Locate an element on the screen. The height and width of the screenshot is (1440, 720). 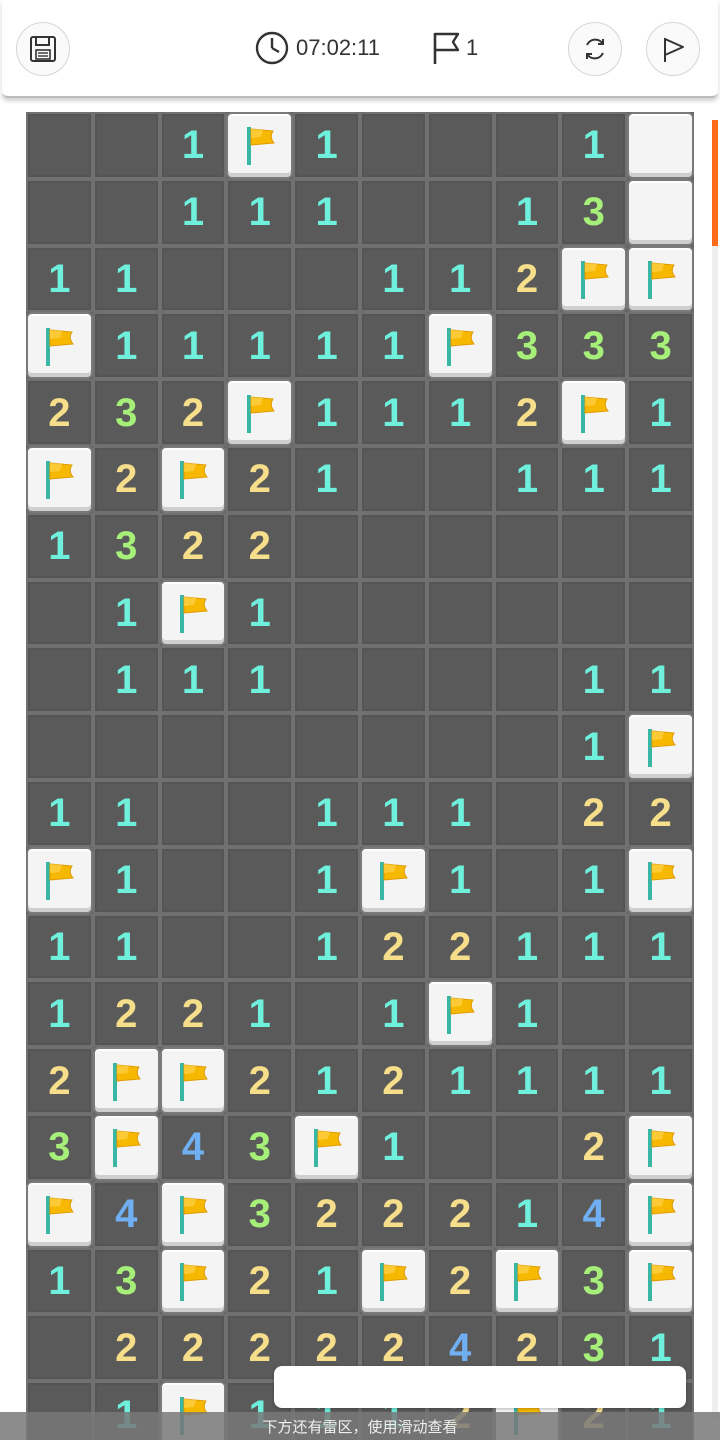
finish-flag-button is located at coordinates (673, 49).